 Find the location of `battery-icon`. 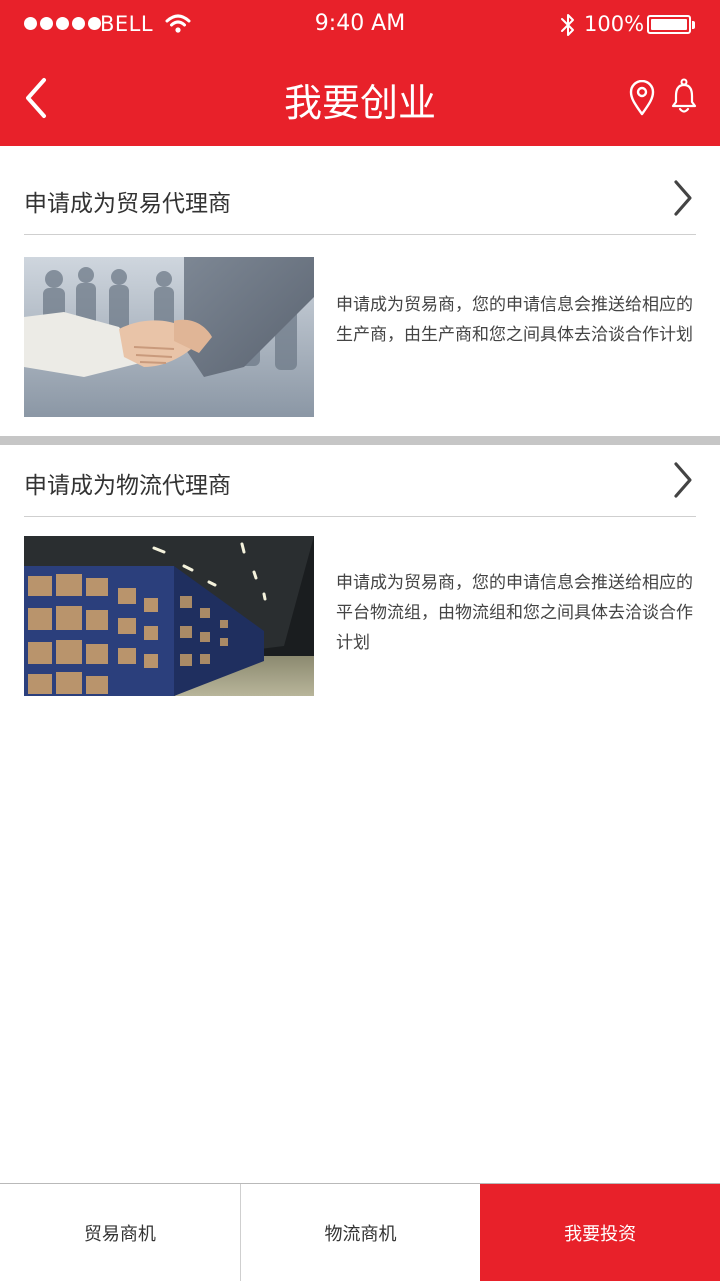

battery-icon is located at coordinates (671, 24).